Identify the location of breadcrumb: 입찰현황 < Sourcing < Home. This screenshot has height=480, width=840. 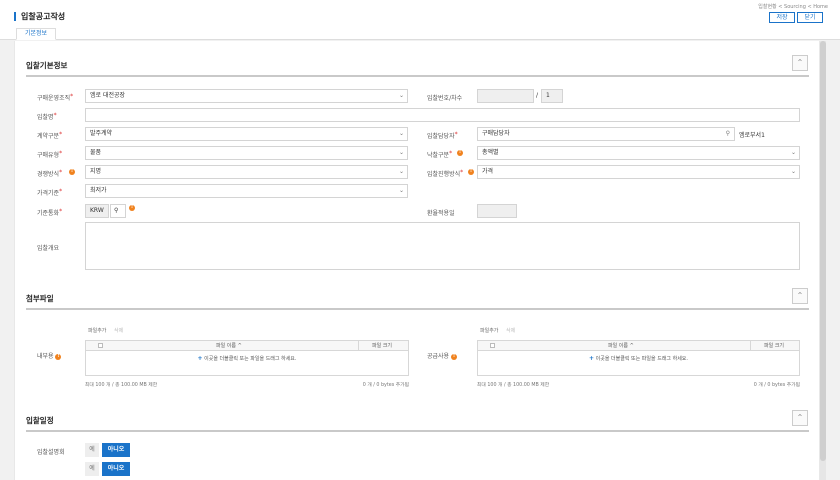
(793, 7).